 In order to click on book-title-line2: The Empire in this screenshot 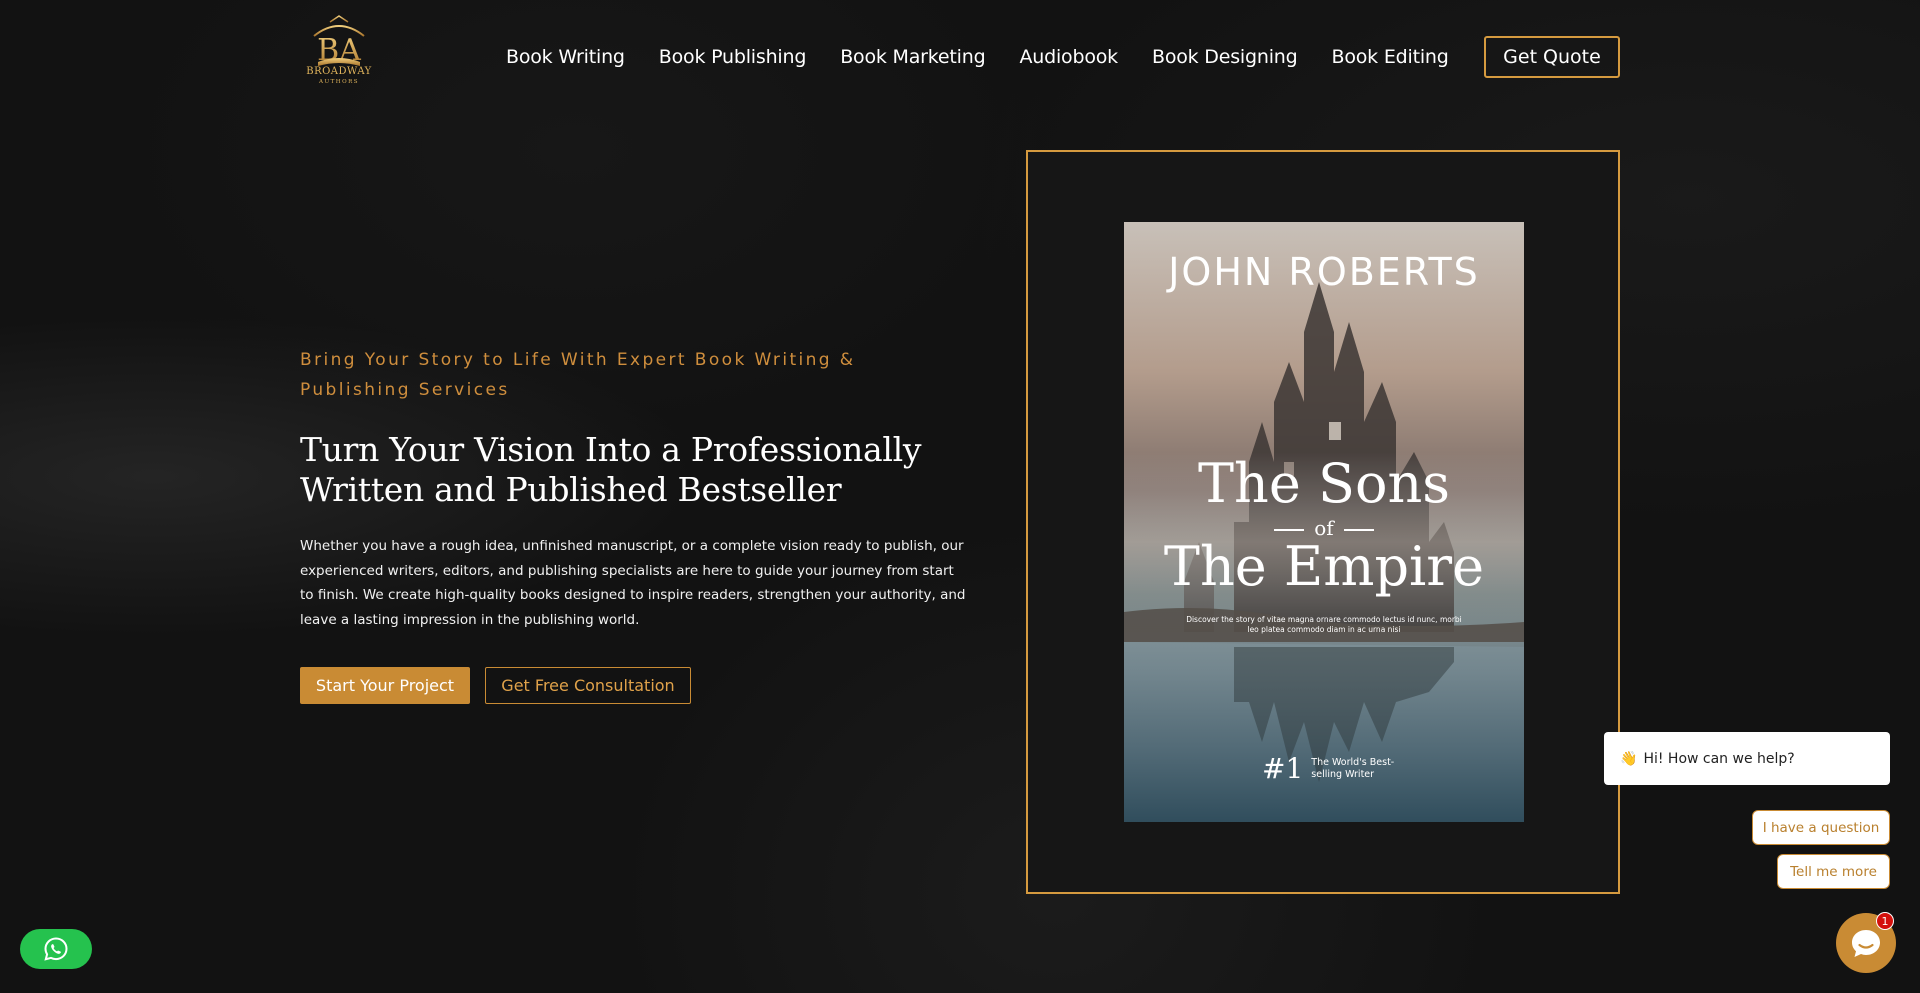, I will do `click(1324, 566)`.